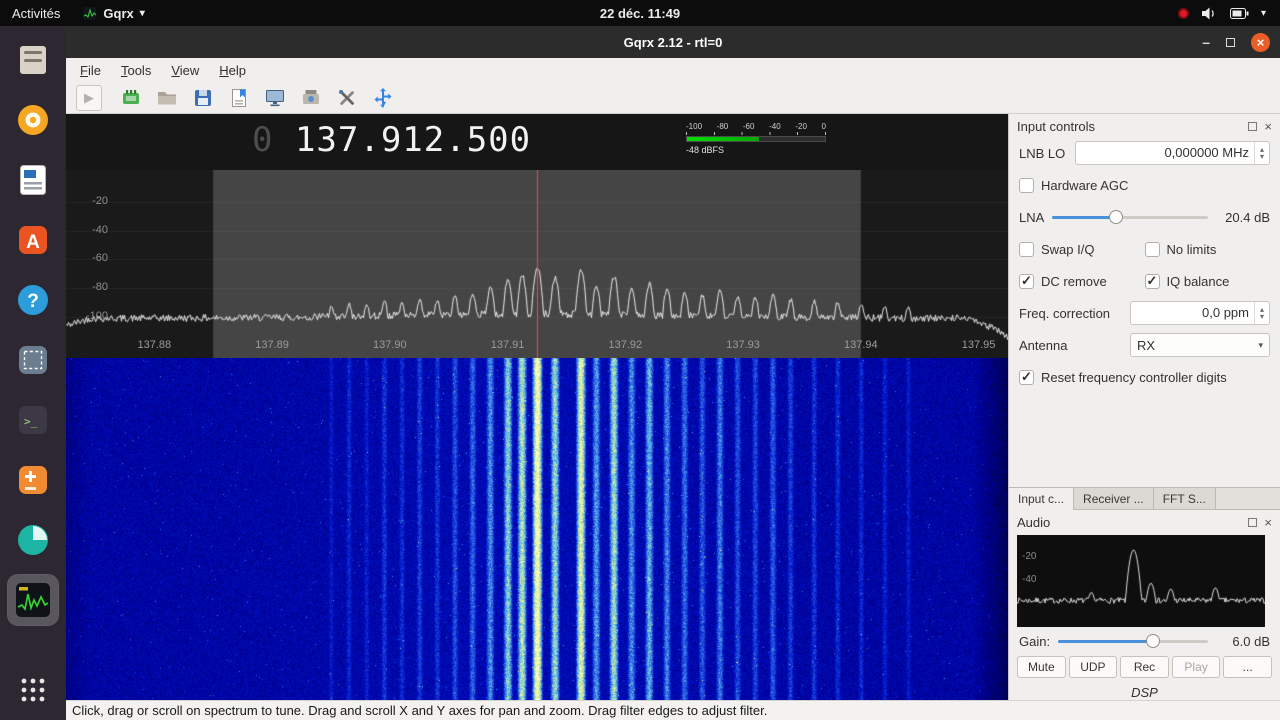 The image size is (1280, 720). I want to click on dock-item-software-updater, so click(33, 480).